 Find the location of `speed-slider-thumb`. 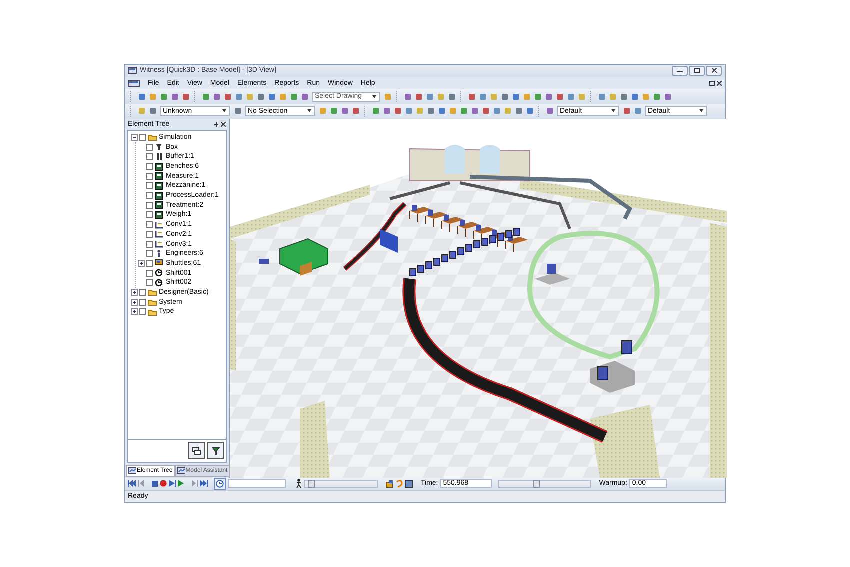

speed-slider-thumb is located at coordinates (311, 484).